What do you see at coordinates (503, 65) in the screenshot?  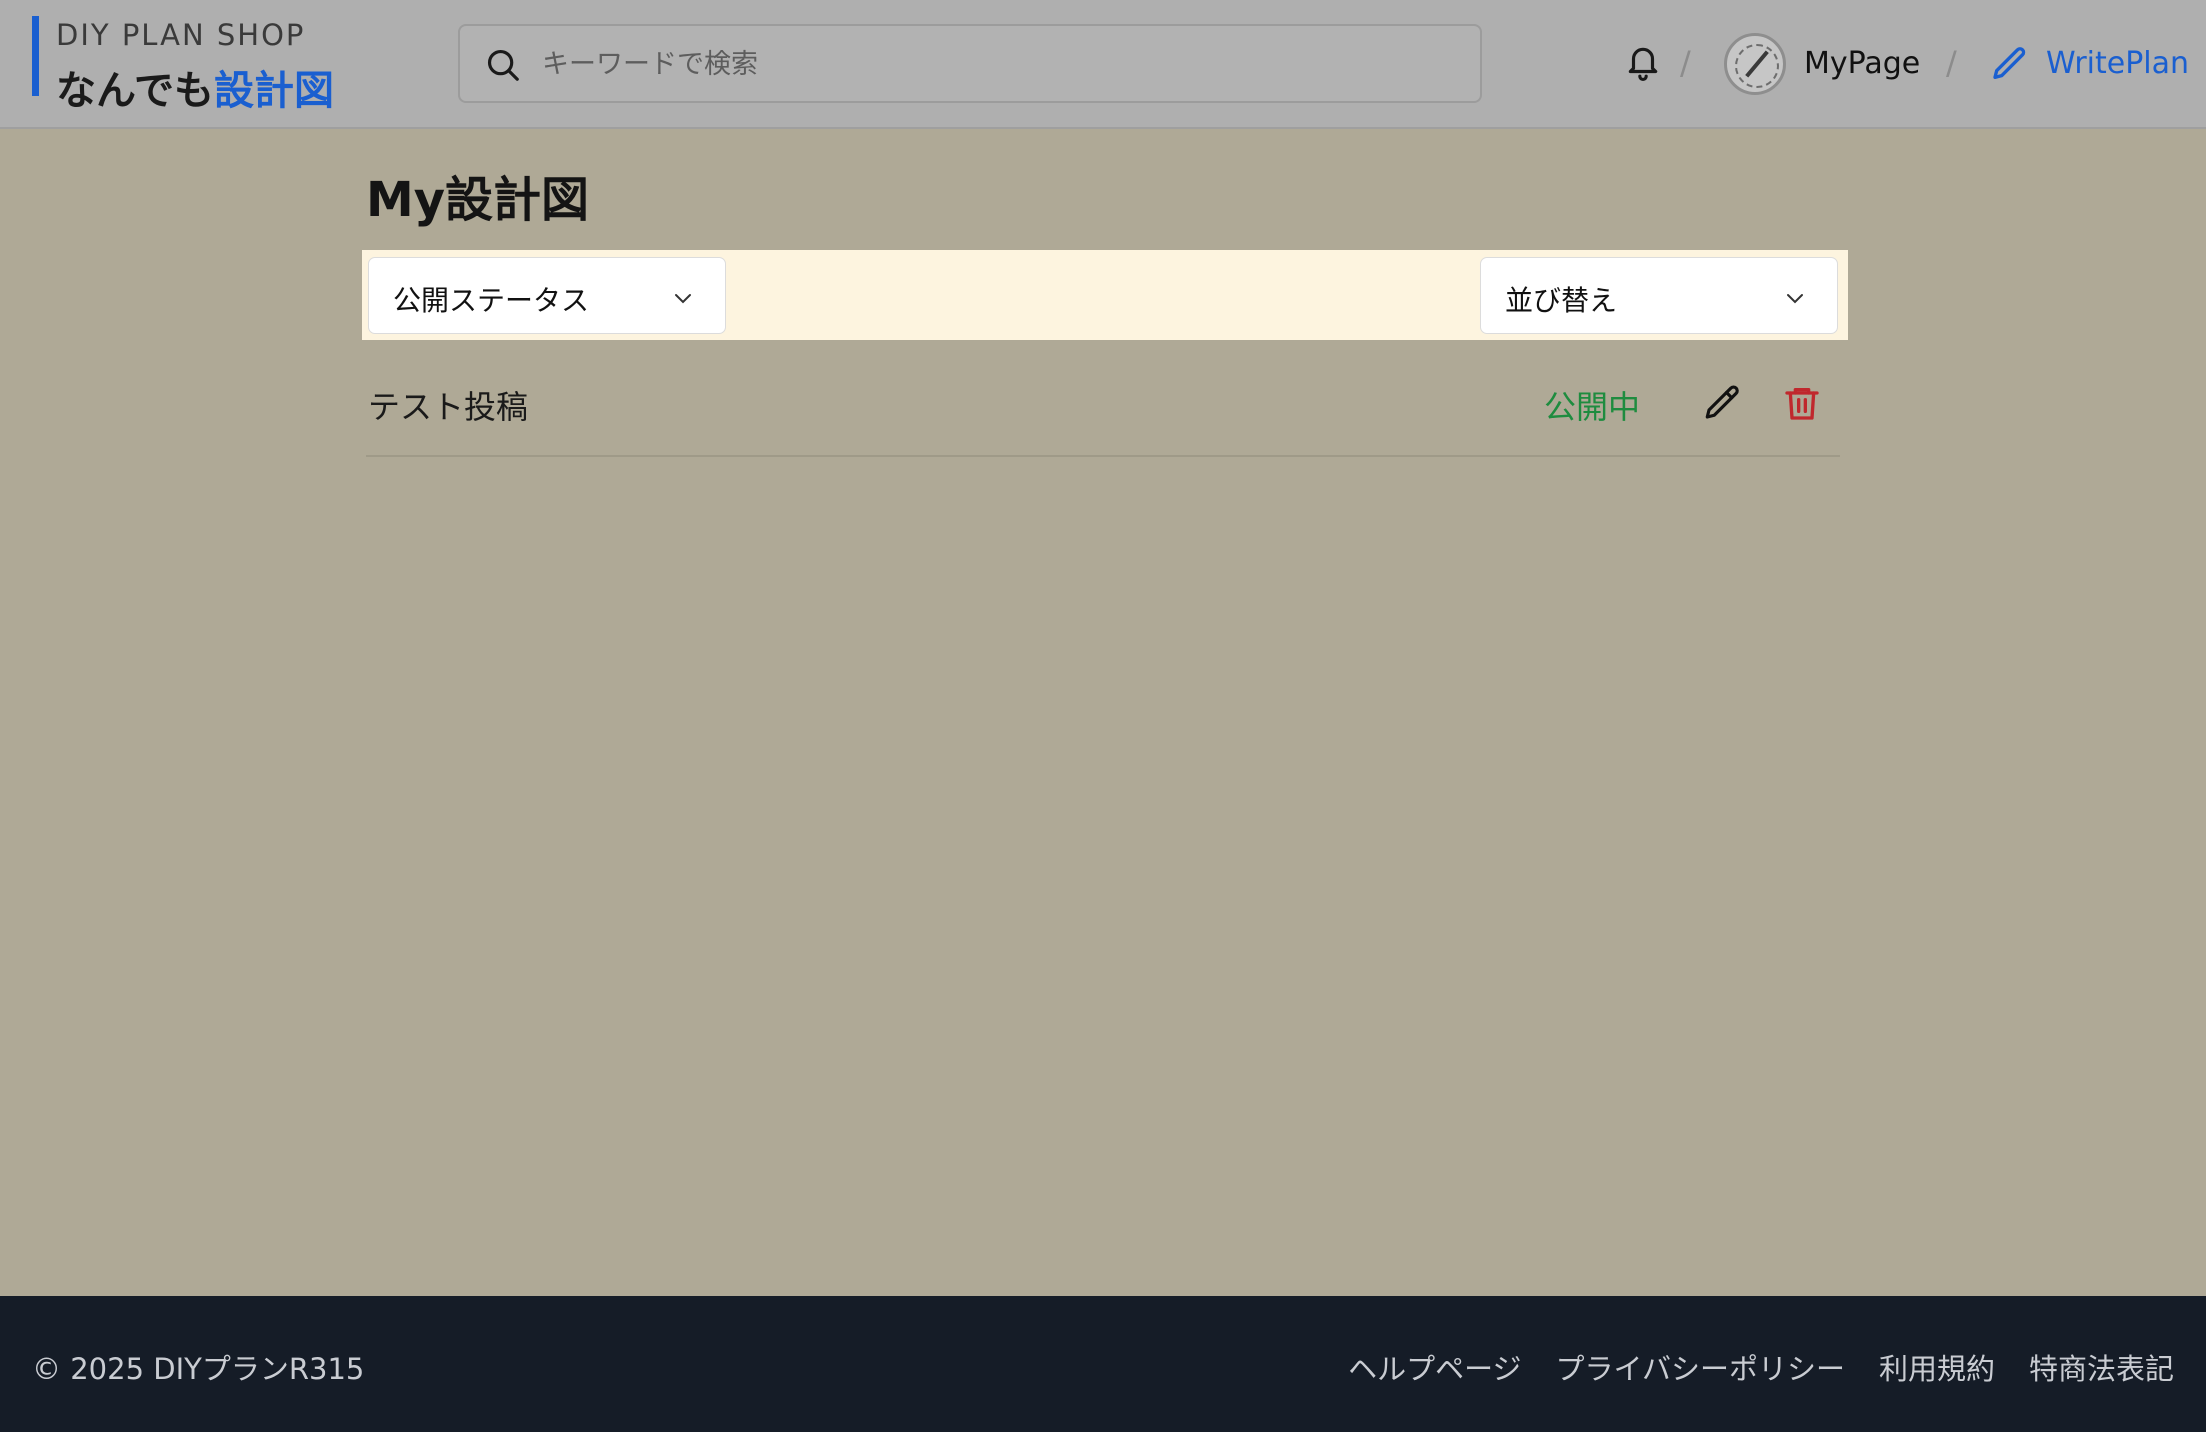 I see `search-icon` at bounding box center [503, 65].